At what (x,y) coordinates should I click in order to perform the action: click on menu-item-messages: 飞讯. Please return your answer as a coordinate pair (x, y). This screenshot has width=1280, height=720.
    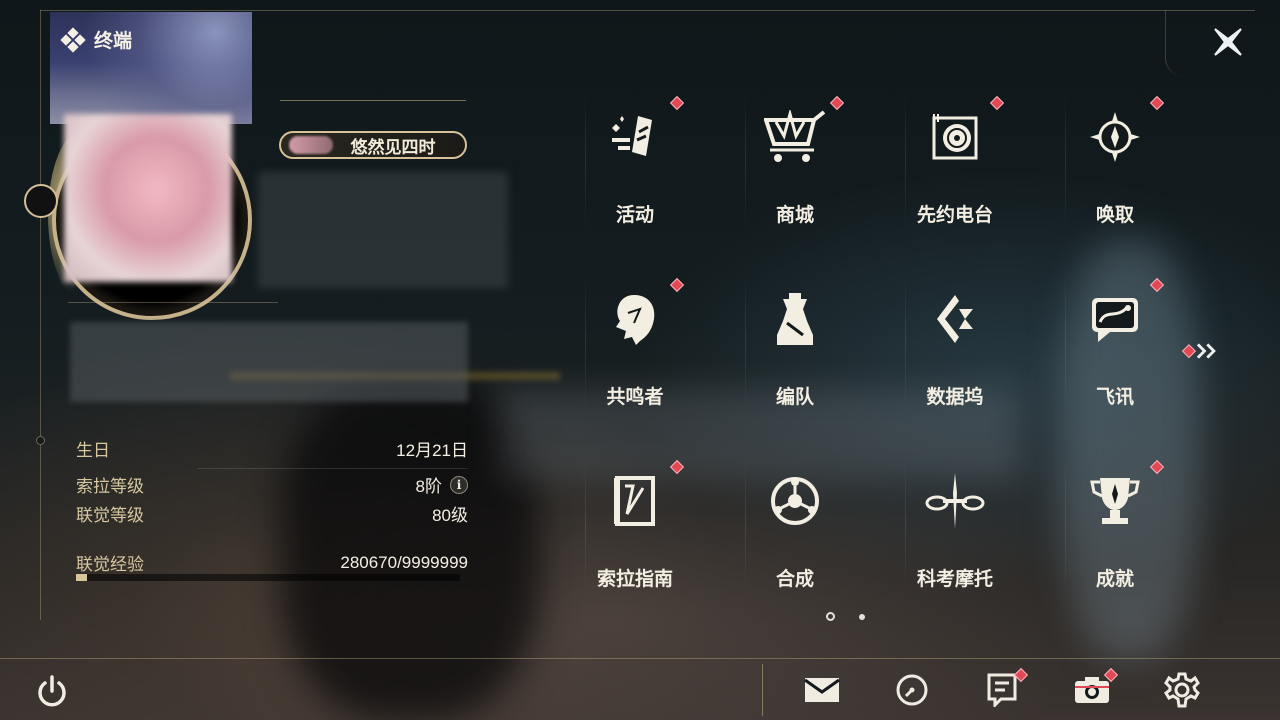
    Looking at the image, I should click on (1115, 347).